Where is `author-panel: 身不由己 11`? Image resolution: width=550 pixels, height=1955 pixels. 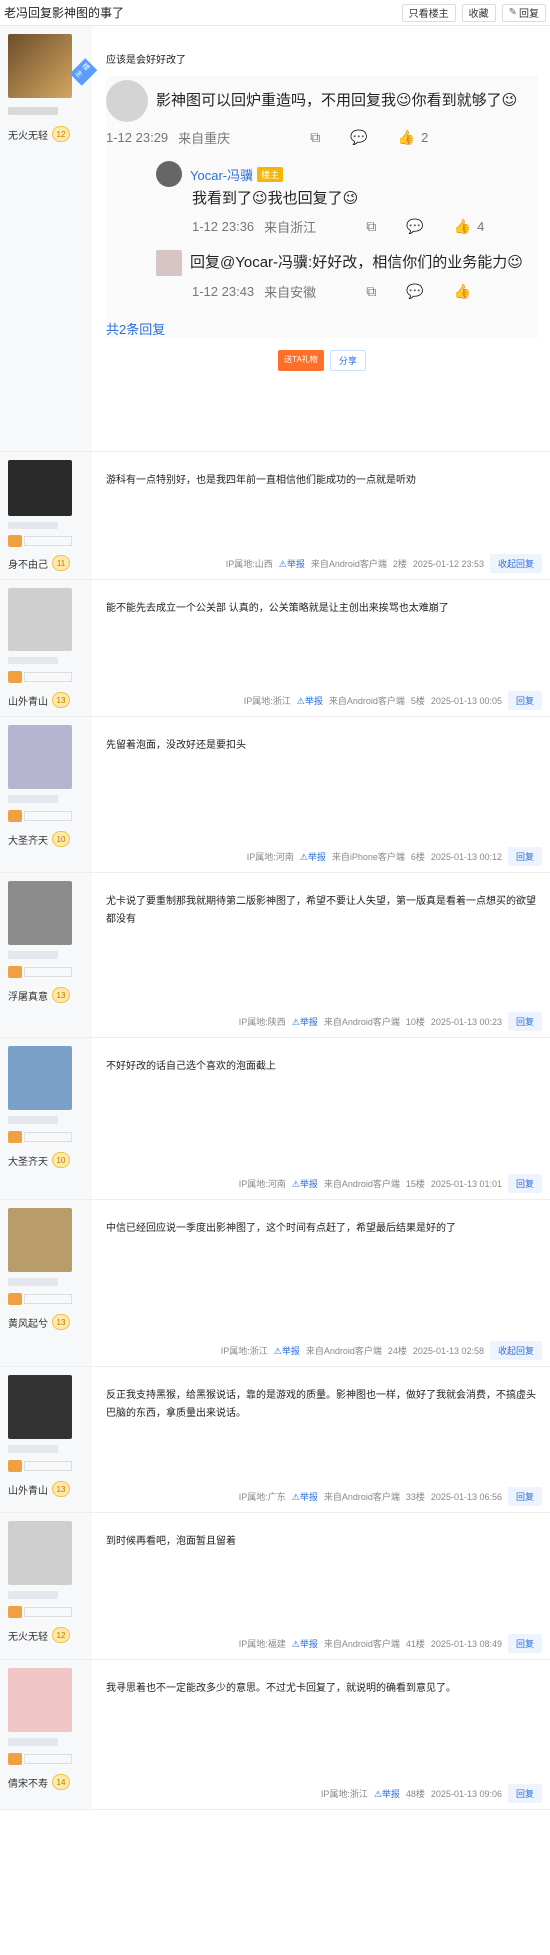
author-panel: 身不由己 11 is located at coordinates (46, 515).